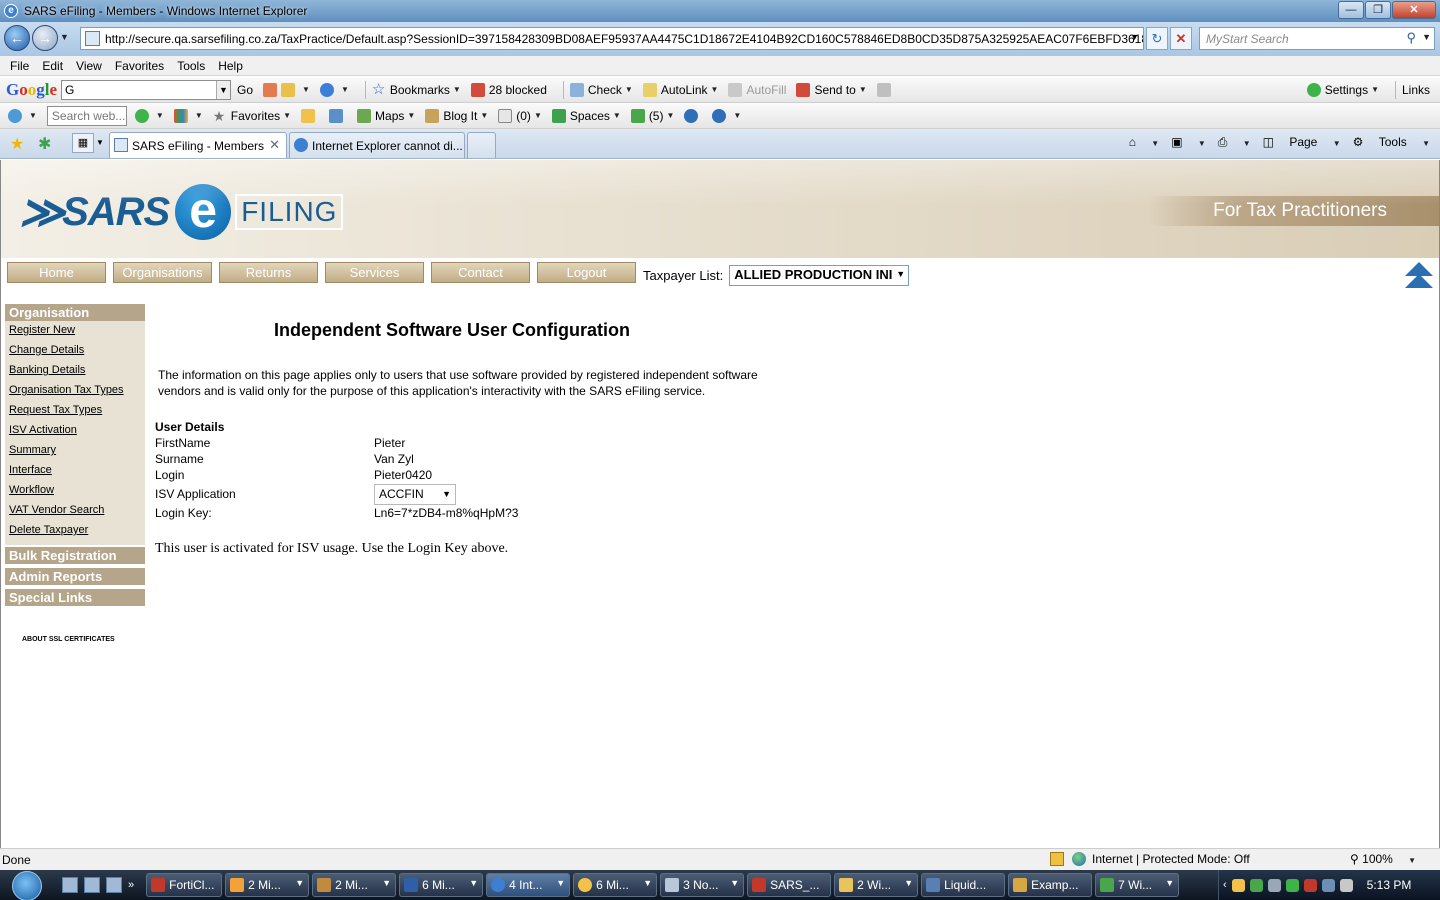 The image size is (1440, 900). I want to click on msn-home-icon: ▼, so click(22, 115).